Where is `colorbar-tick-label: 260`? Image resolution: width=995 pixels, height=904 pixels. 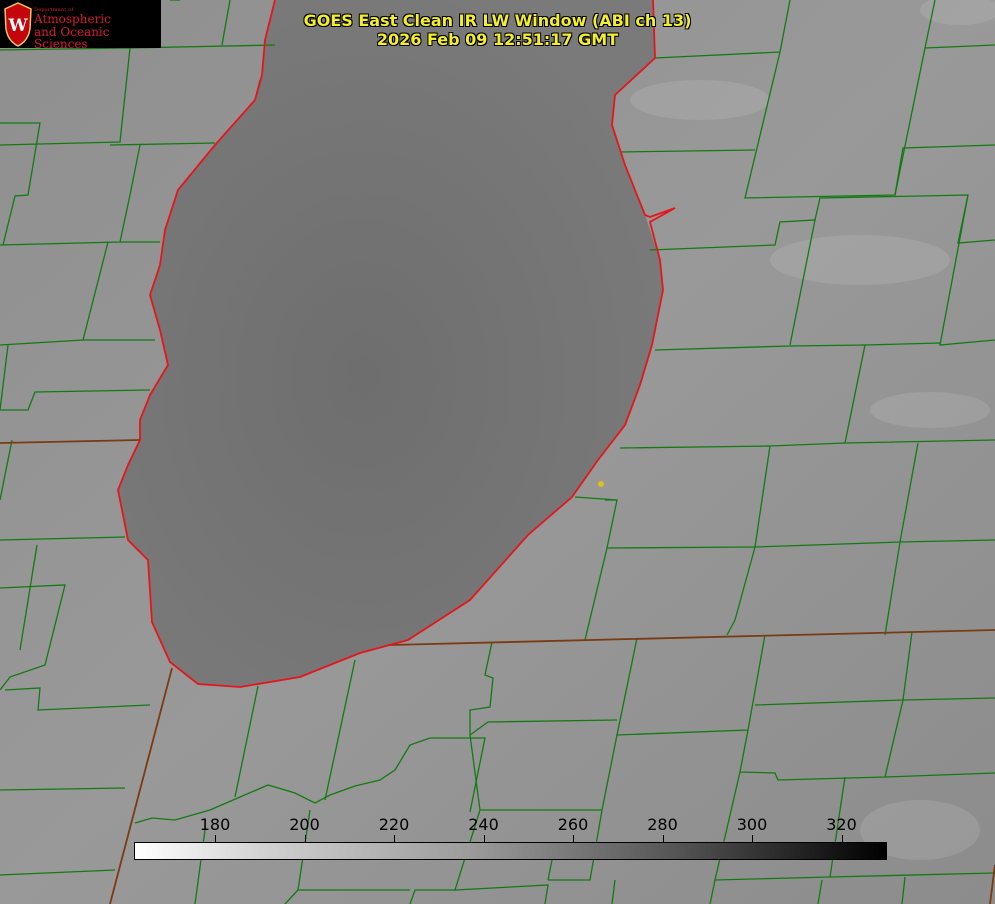 colorbar-tick-label: 260 is located at coordinates (573, 824).